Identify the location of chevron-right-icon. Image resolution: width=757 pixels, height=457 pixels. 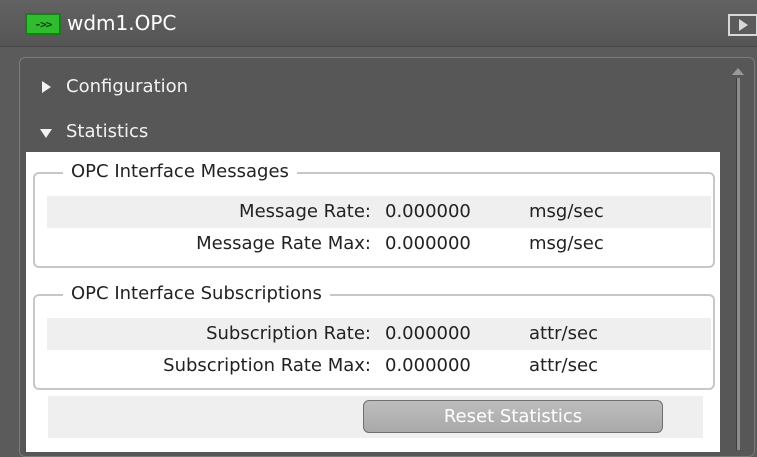
(47, 87).